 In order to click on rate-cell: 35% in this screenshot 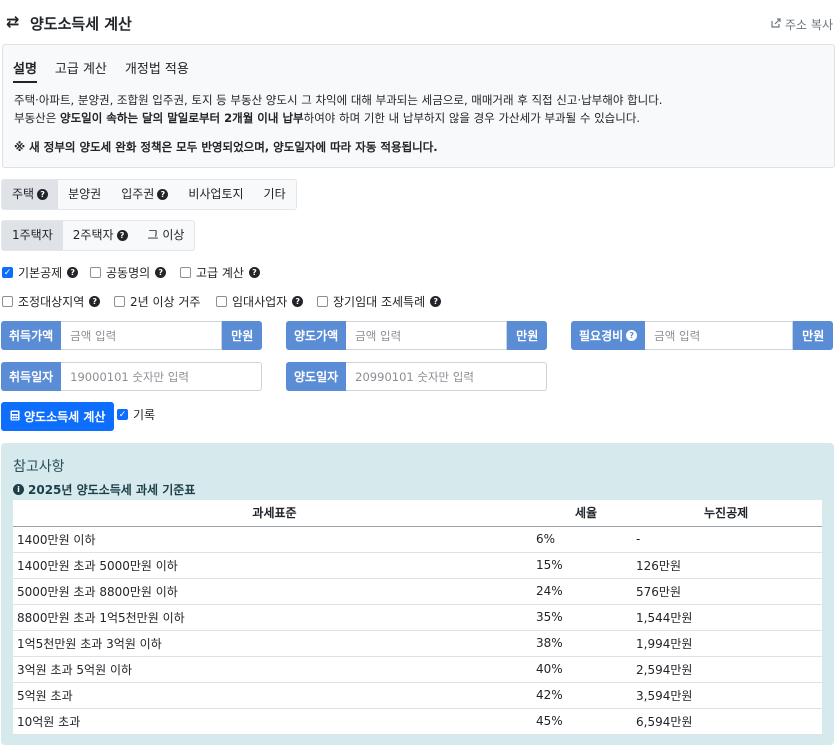, I will do `click(586, 617)`.